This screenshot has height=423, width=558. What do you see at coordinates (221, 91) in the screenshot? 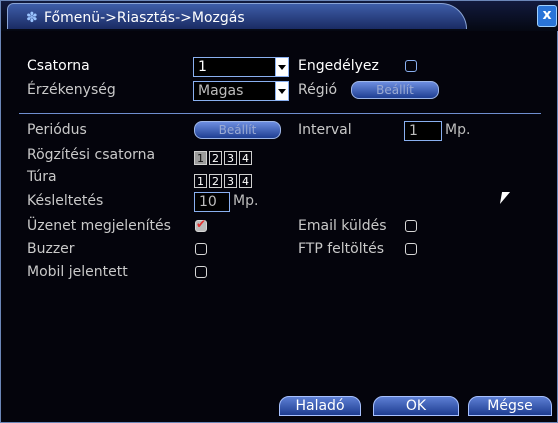
I see `erzekenyseg-value: Magas` at bounding box center [221, 91].